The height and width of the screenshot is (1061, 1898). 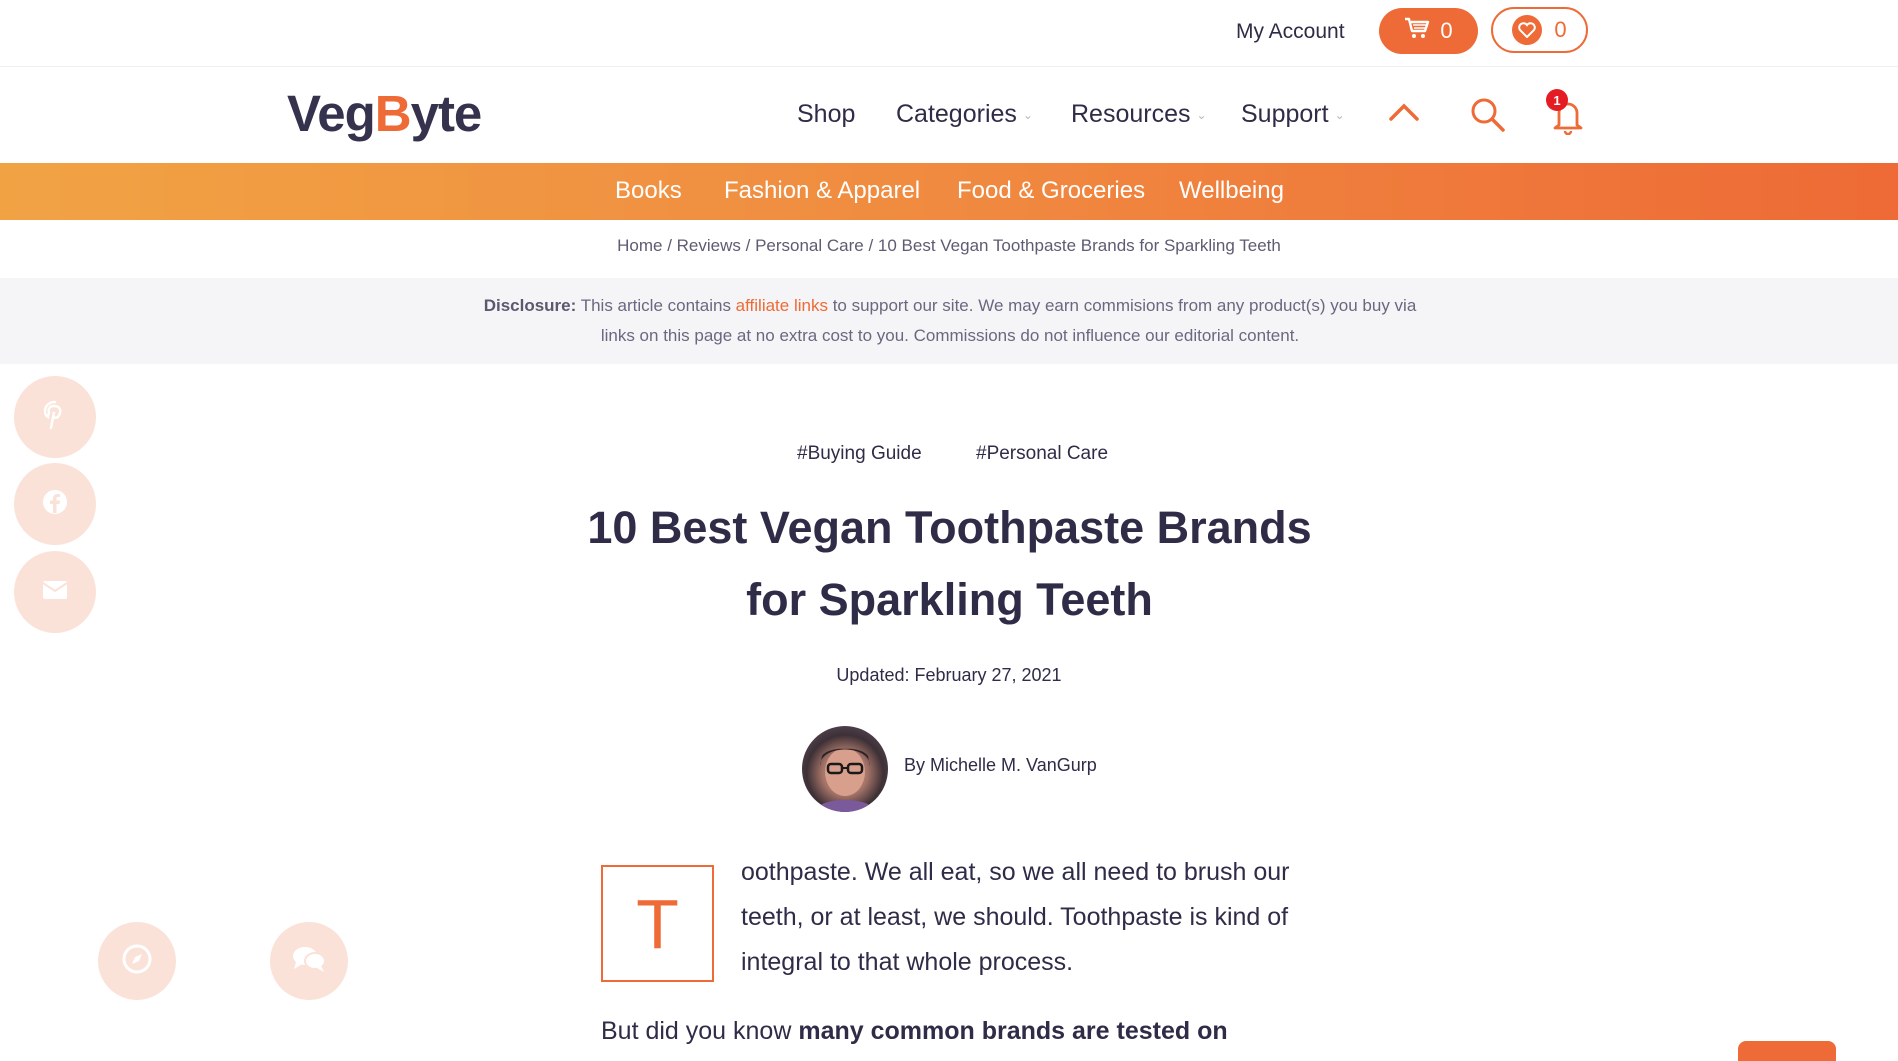 I want to click on wishlist-button: 0, so click(x=1539, y=30).